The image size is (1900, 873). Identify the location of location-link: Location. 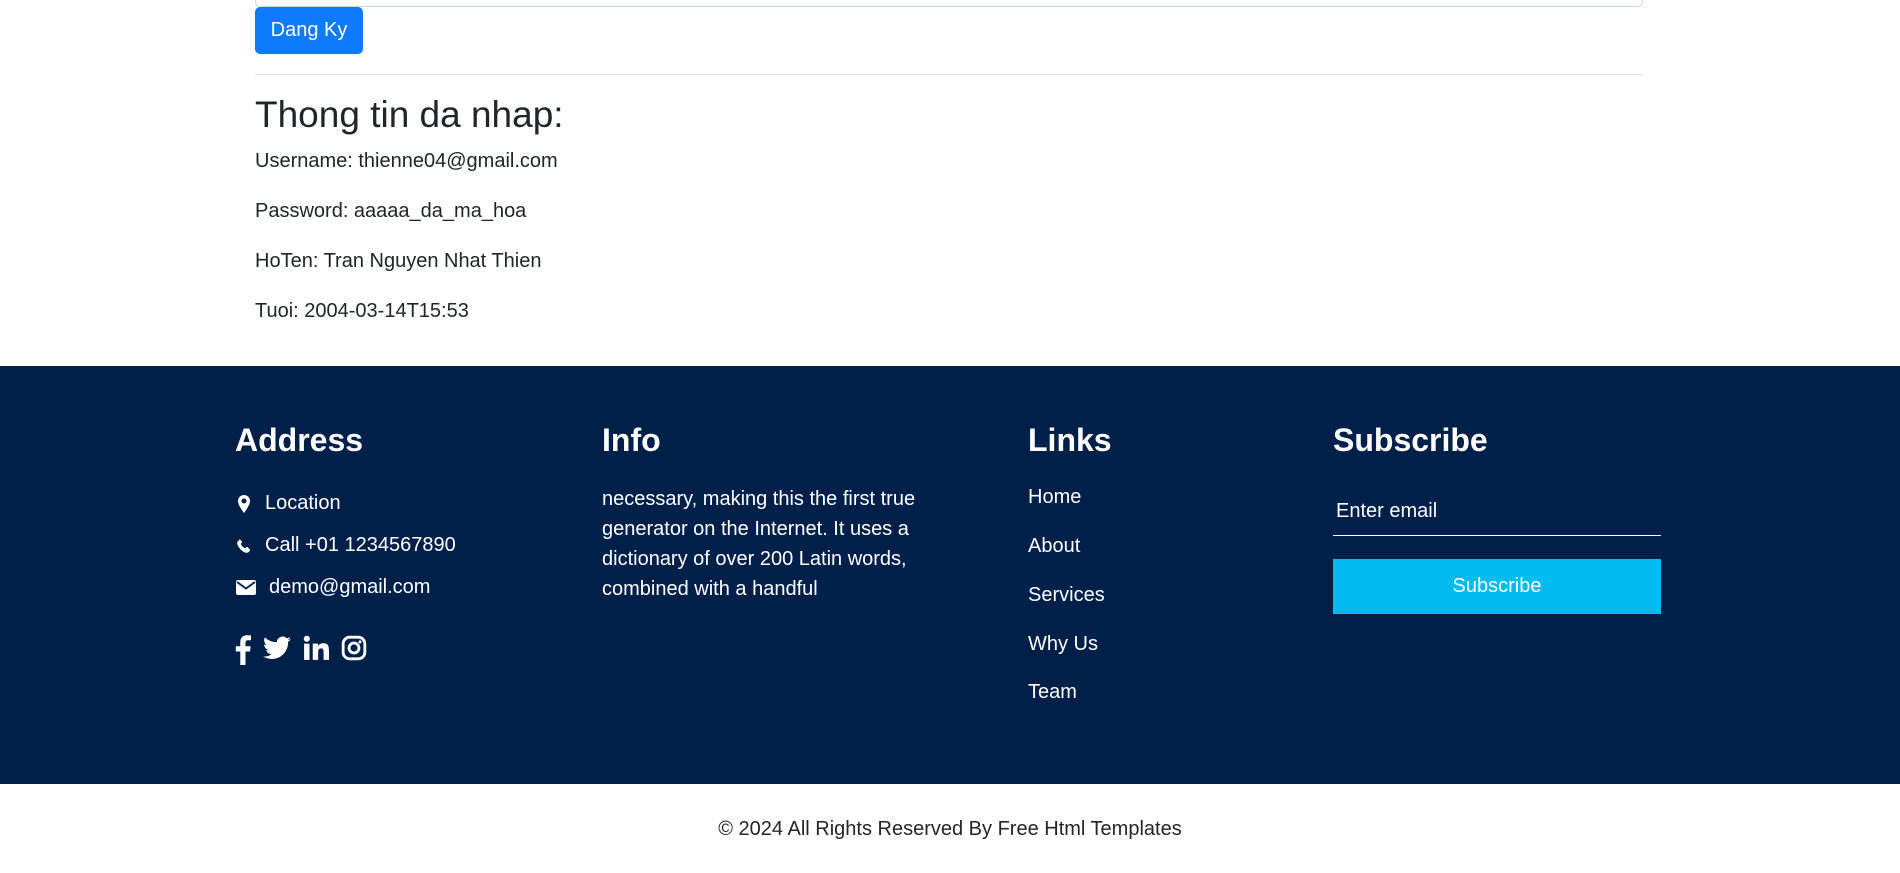
(288, 503).